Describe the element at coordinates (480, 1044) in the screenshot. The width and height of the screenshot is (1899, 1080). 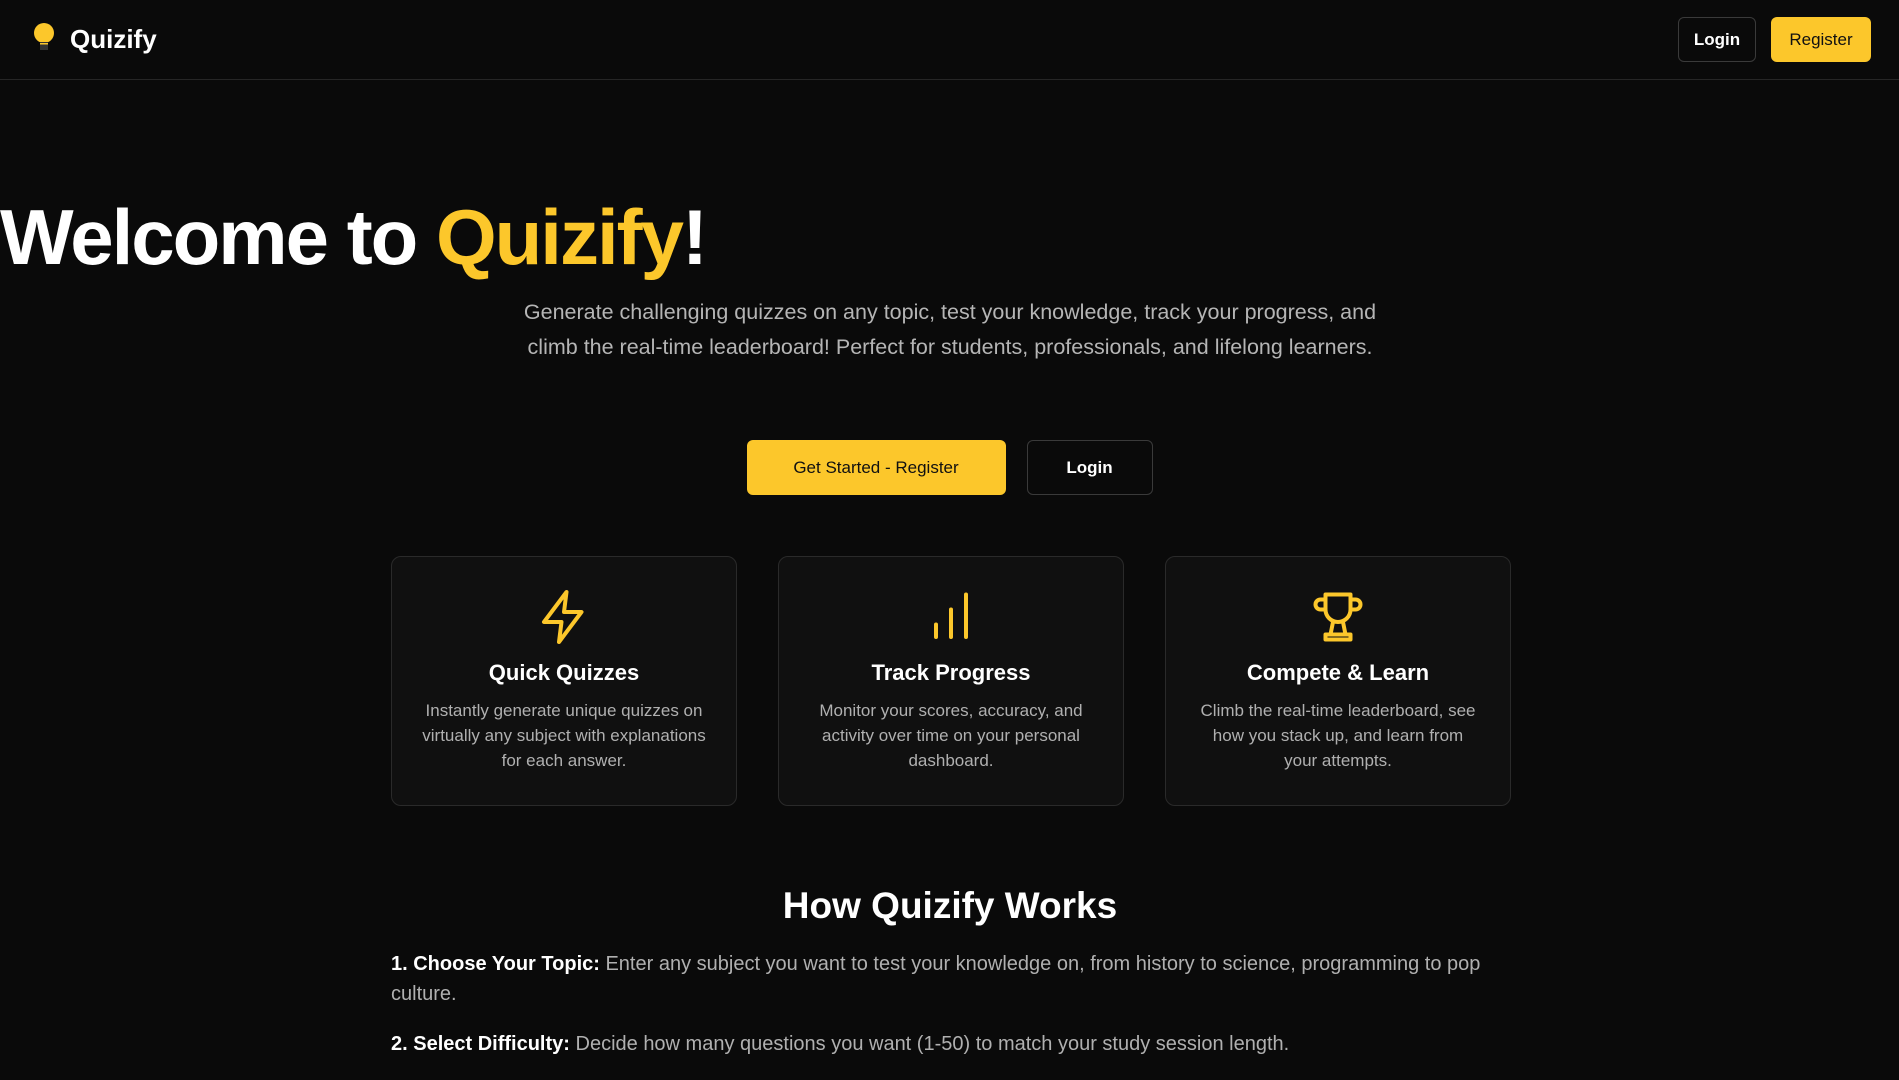
I see `step-label: 2. Select Difficulty:` at that location.